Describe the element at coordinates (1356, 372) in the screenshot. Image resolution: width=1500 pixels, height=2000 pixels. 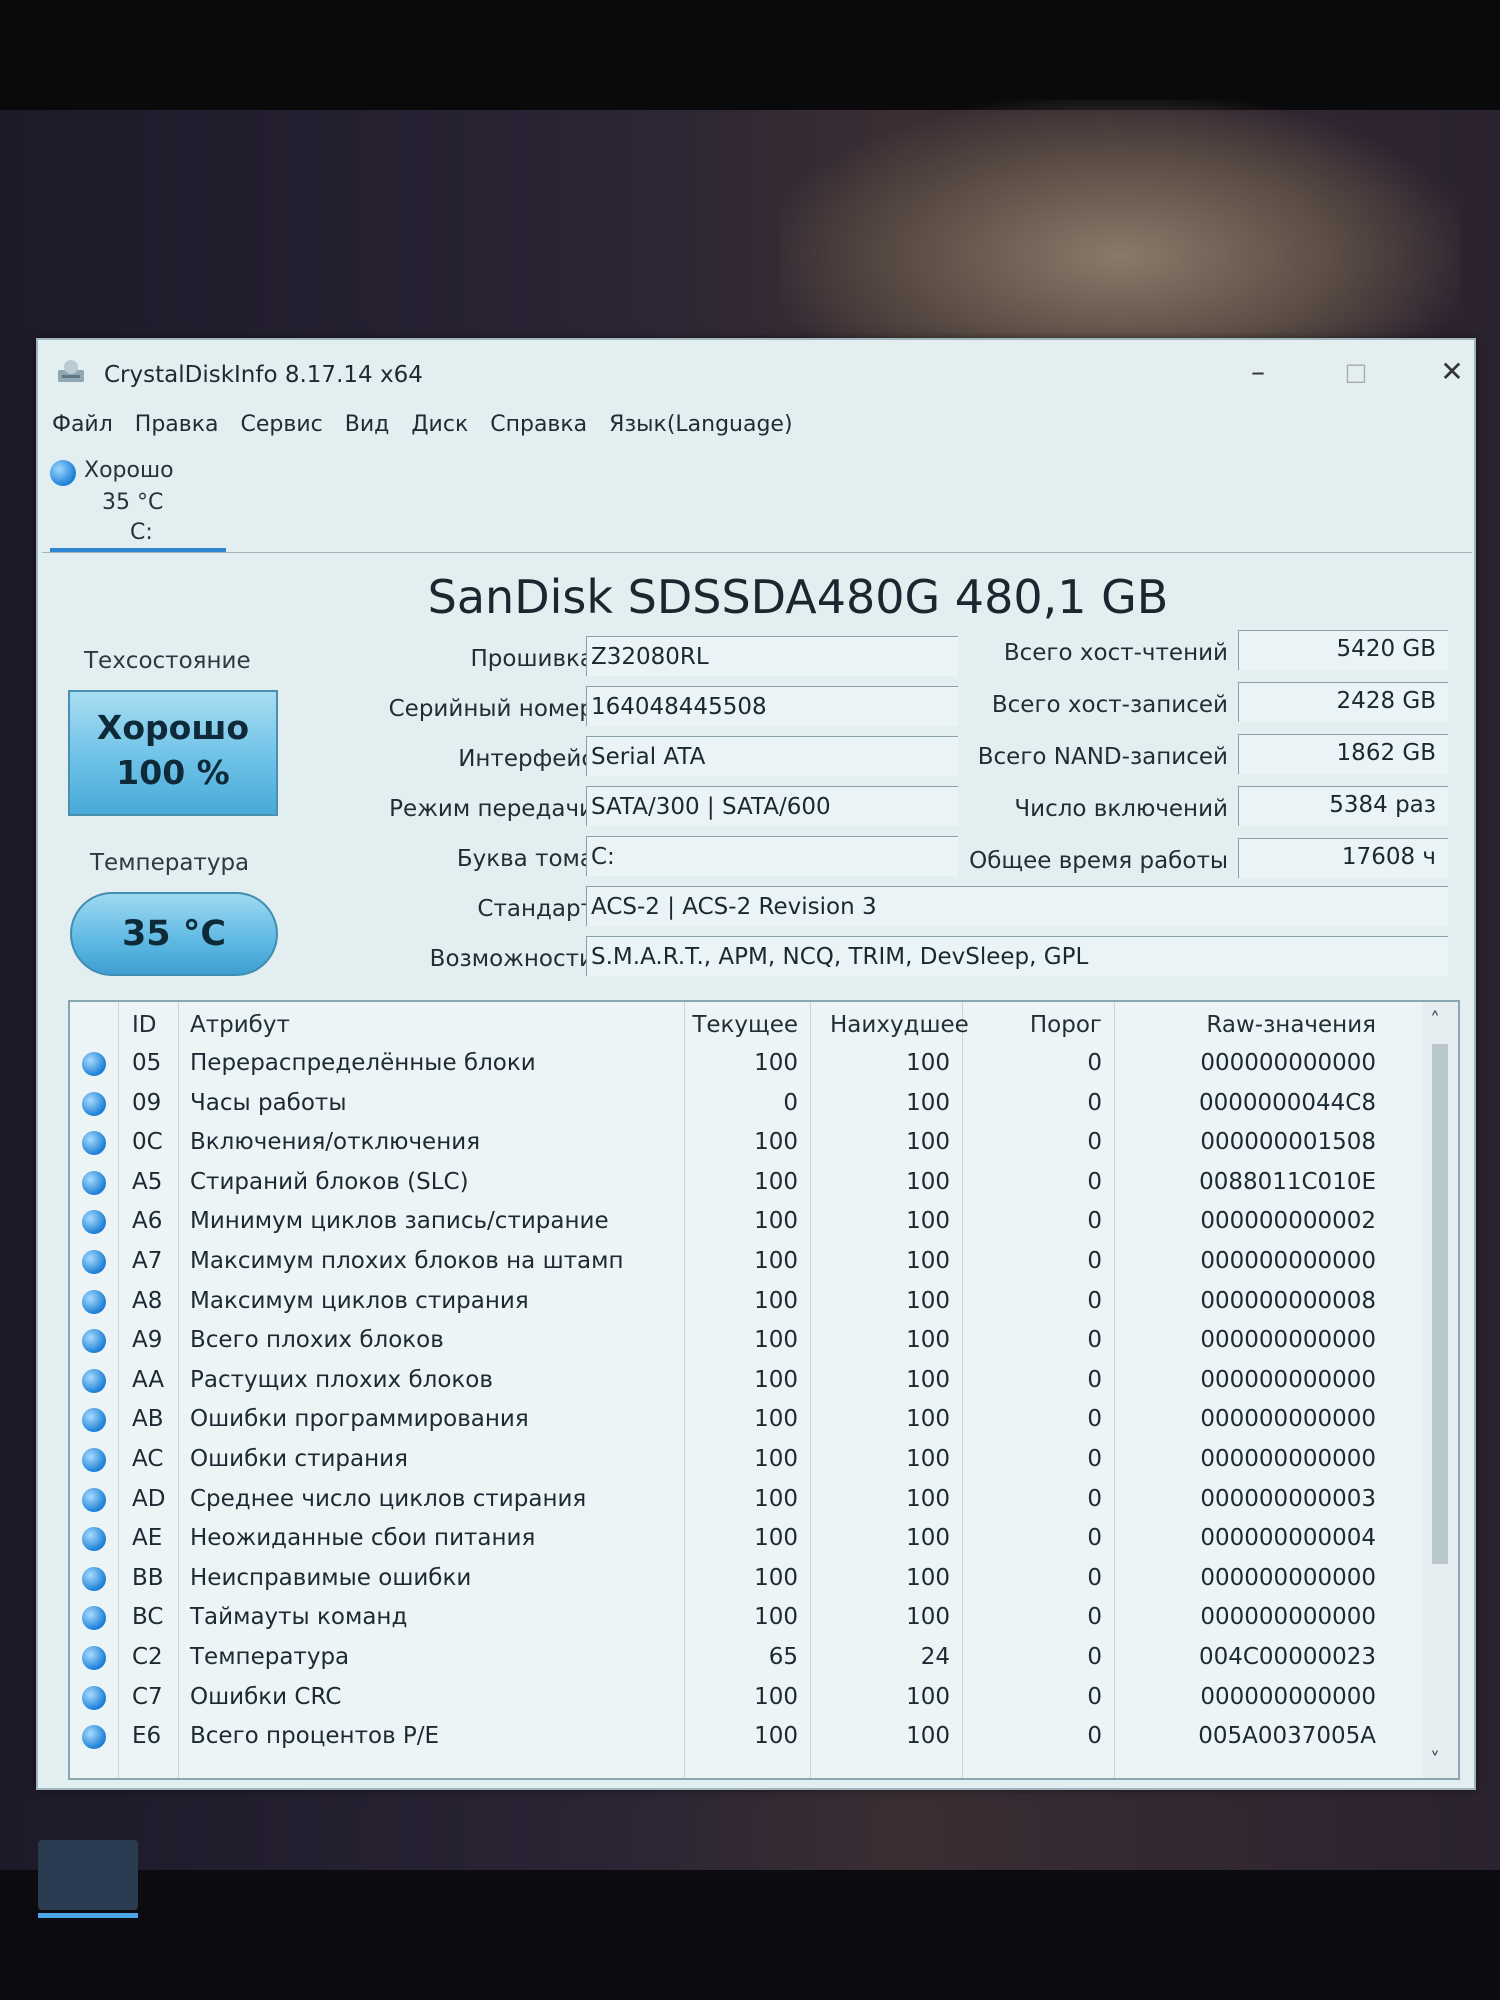
I see `maximize-button: □` at that location.